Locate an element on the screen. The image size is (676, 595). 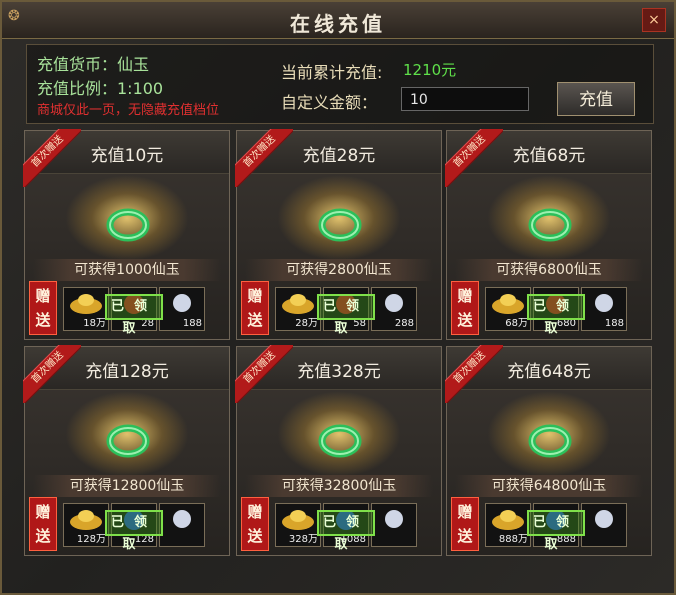
total-recharge-label: 当前累计充值: is located at coordinates (332, 72).